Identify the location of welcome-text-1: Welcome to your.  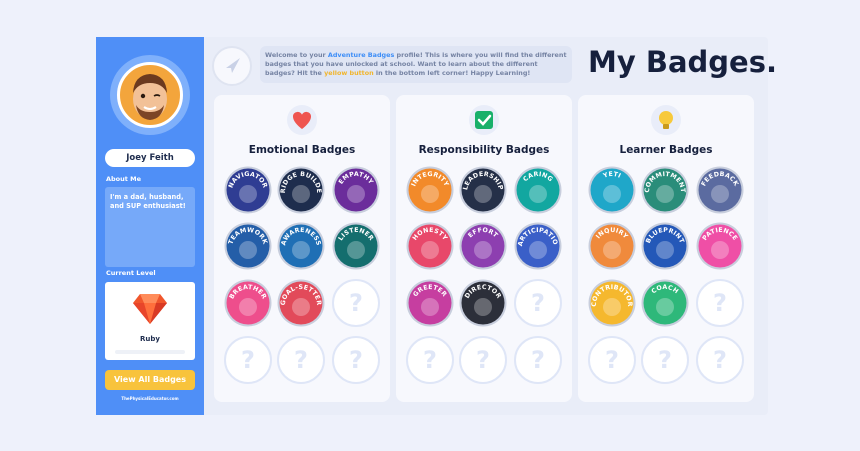
(296, 55).